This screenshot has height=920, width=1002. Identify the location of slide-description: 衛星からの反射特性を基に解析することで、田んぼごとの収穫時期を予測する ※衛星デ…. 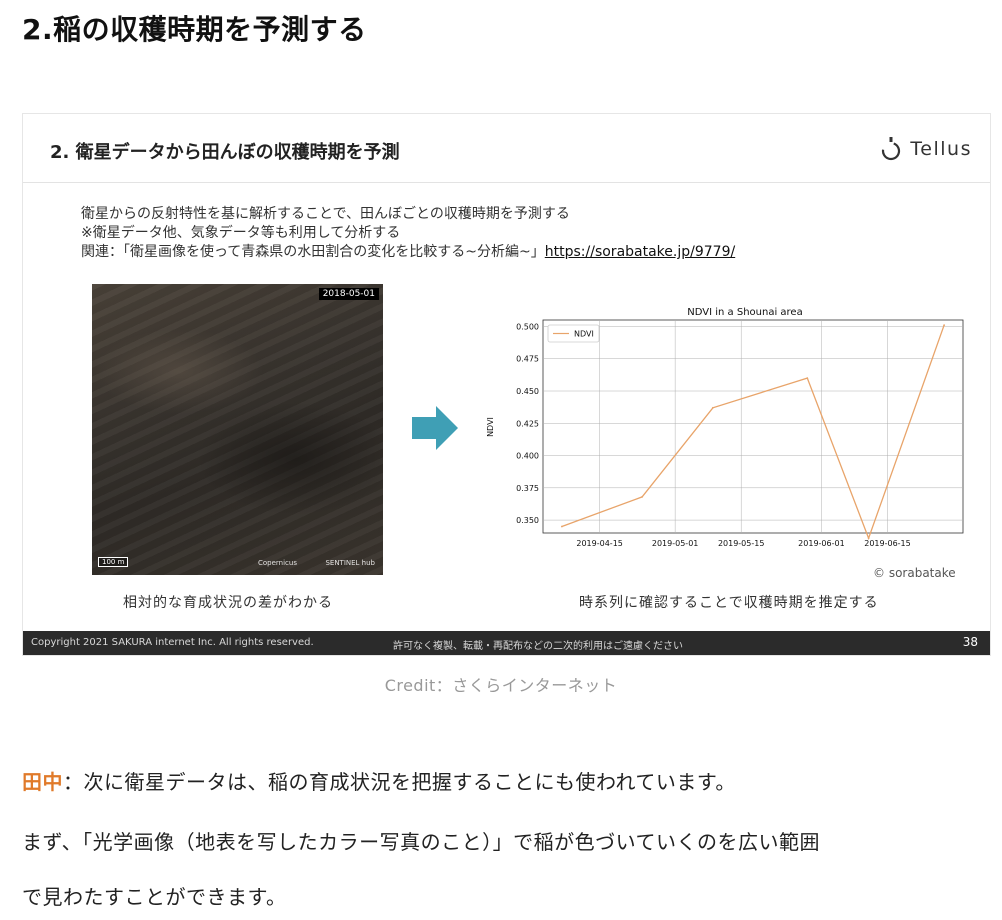
(408, 233).